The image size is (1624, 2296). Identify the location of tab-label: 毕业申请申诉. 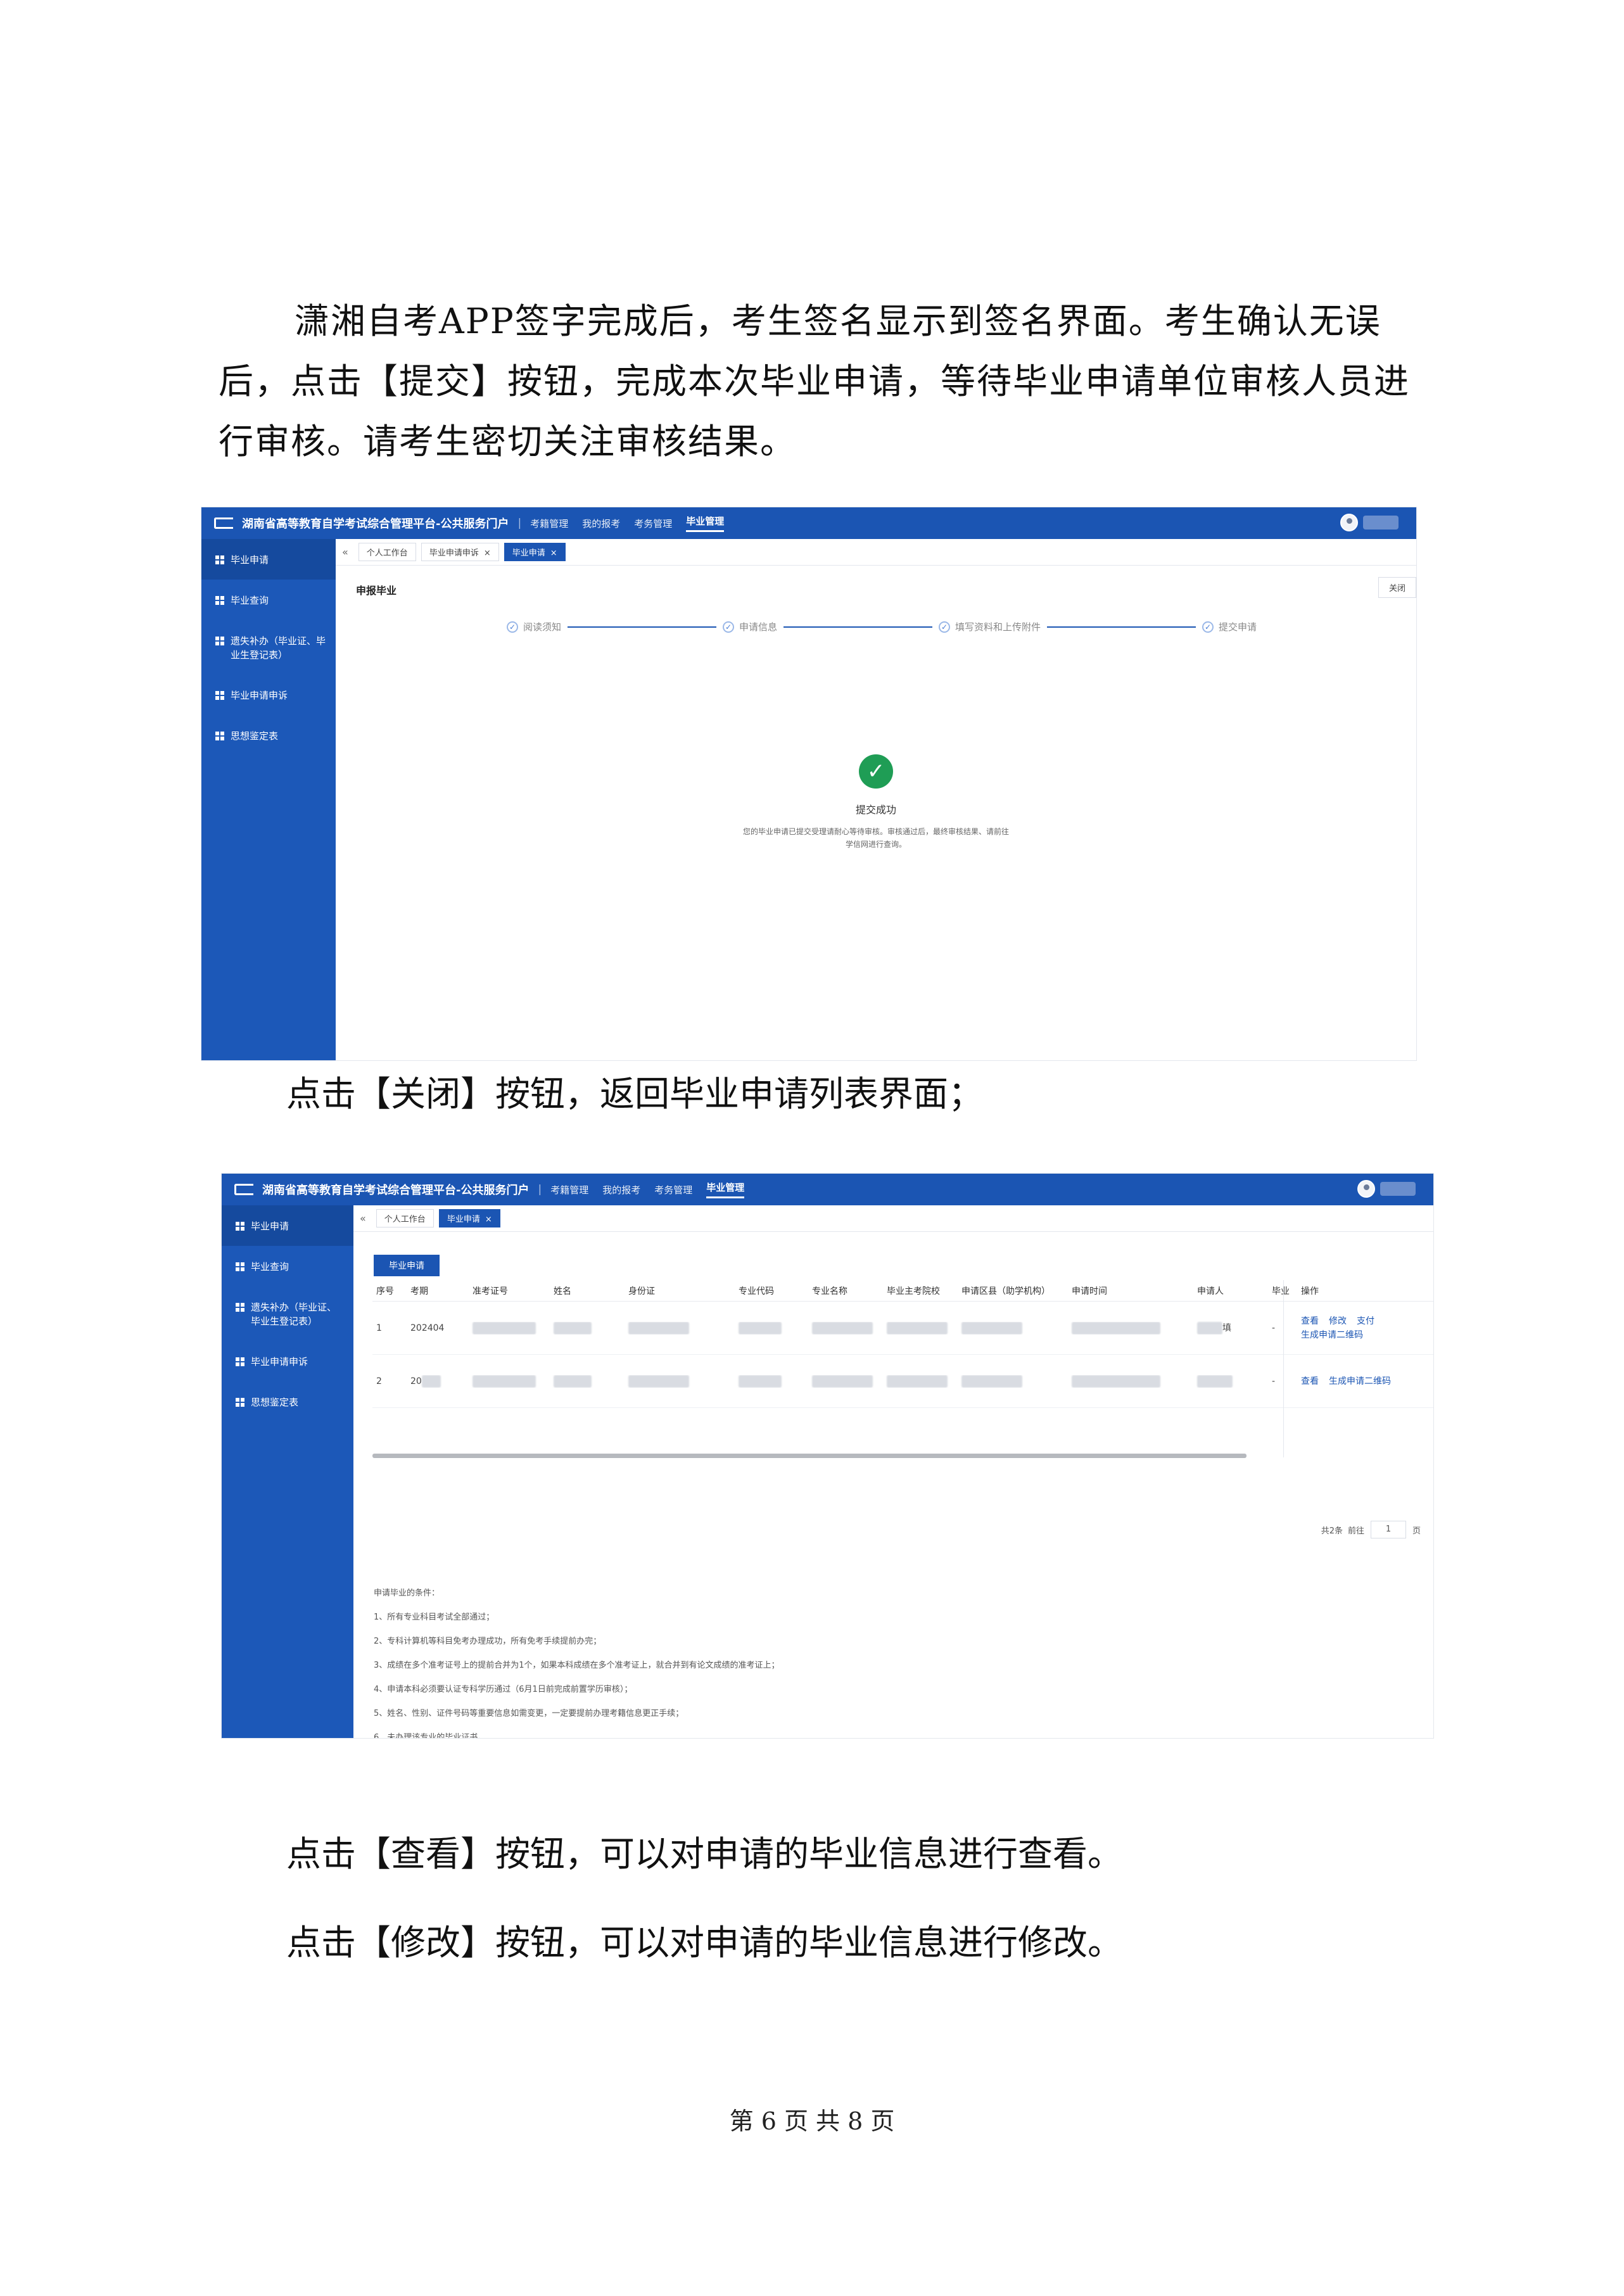
(454, 553).